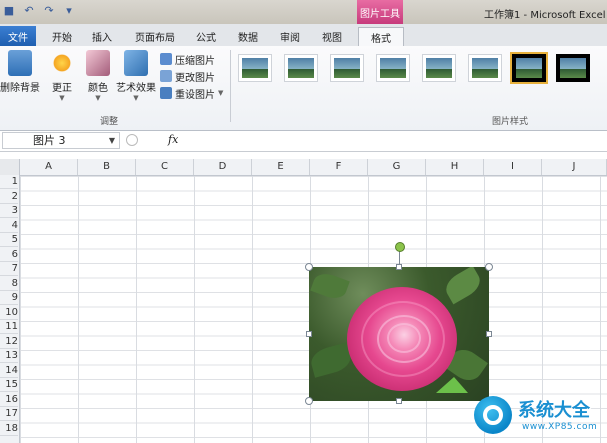 Image resolution: width=607 pixels, height=443 pixels. Describe the element at coordinates (281, 167) in the screenshot. I see `column-header: E` at that location.